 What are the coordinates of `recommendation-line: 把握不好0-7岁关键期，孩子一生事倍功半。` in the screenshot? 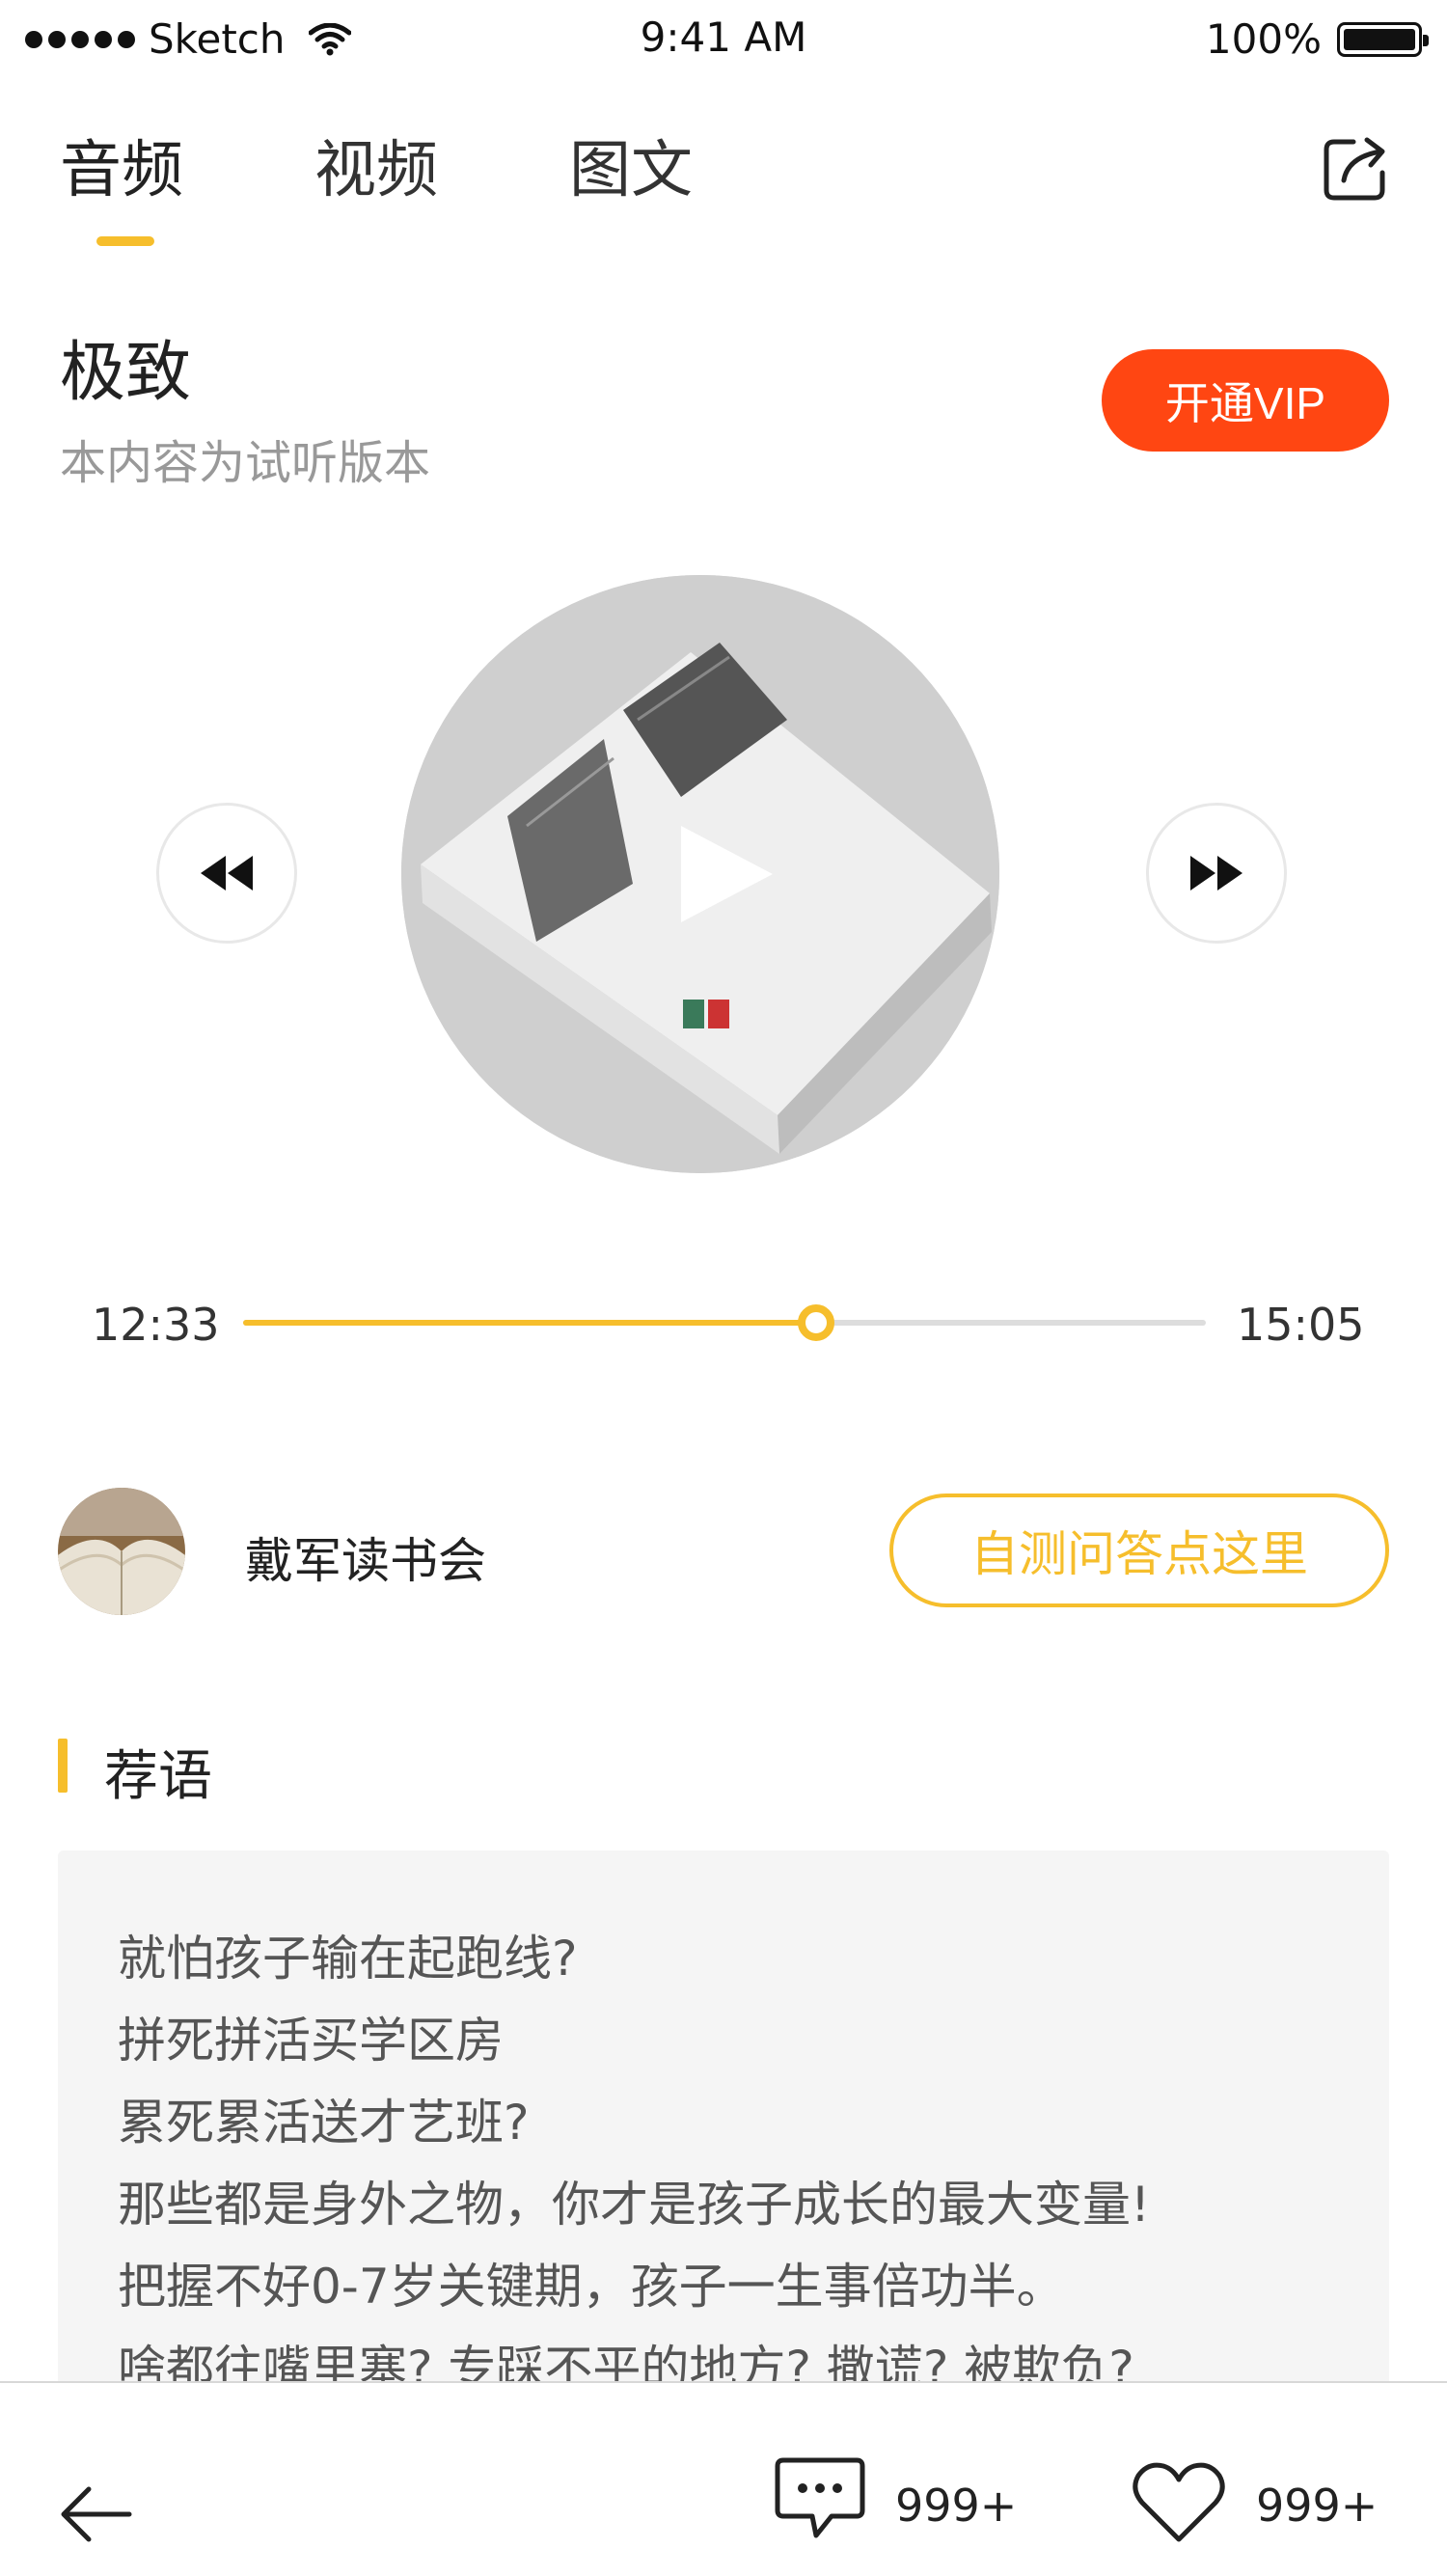 It's located at (591, 2287).